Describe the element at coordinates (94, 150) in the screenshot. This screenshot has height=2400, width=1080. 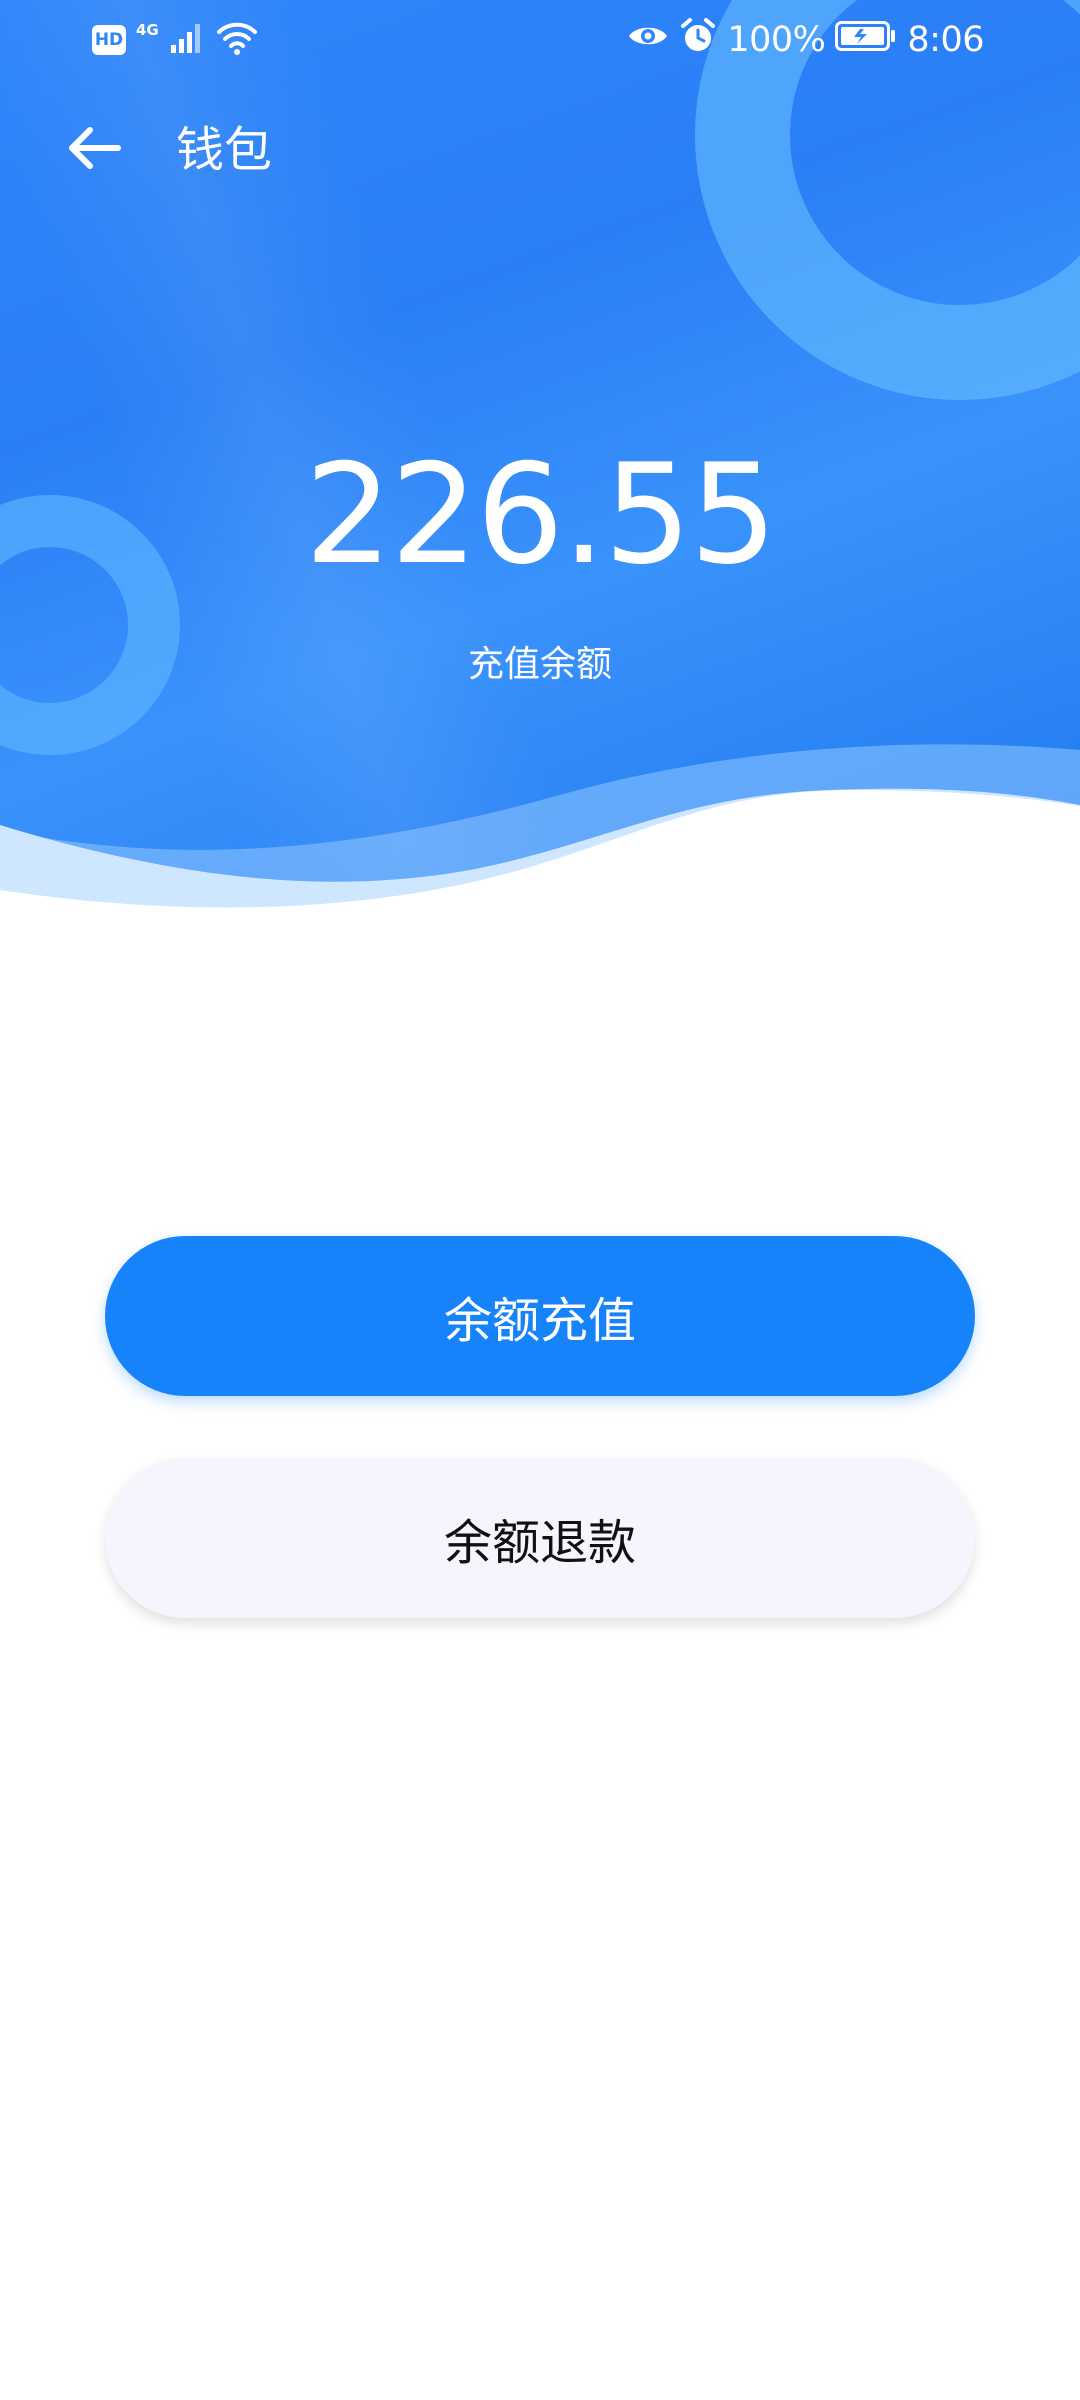
I see `arrow-left-icon` at that location.